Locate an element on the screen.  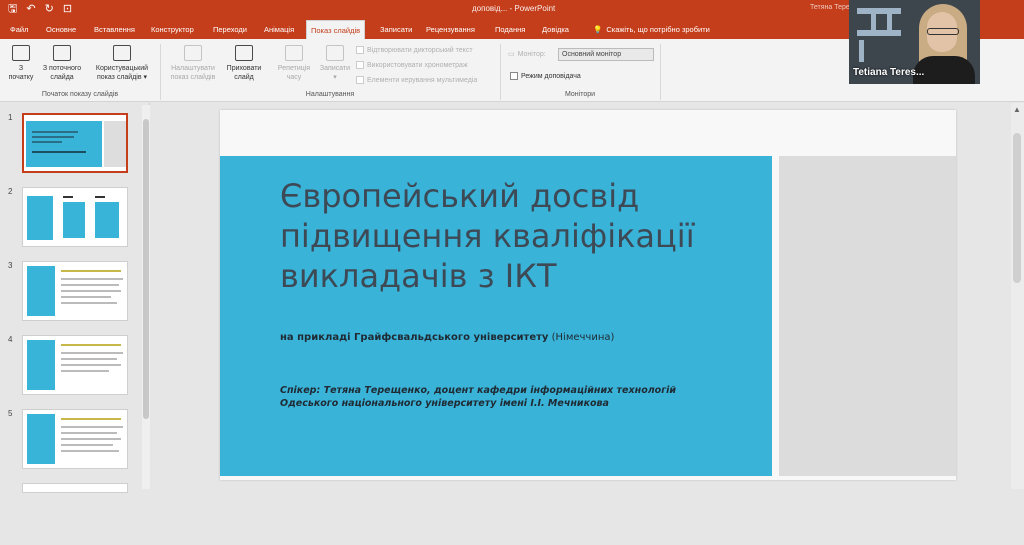
slide-grey-panel is located at coordinates (867, 316).